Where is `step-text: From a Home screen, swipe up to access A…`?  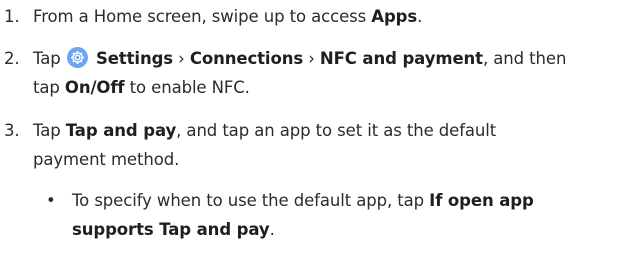
step-text: From a Home screen, swipe up to access A… is located at coordinates (323, 16).